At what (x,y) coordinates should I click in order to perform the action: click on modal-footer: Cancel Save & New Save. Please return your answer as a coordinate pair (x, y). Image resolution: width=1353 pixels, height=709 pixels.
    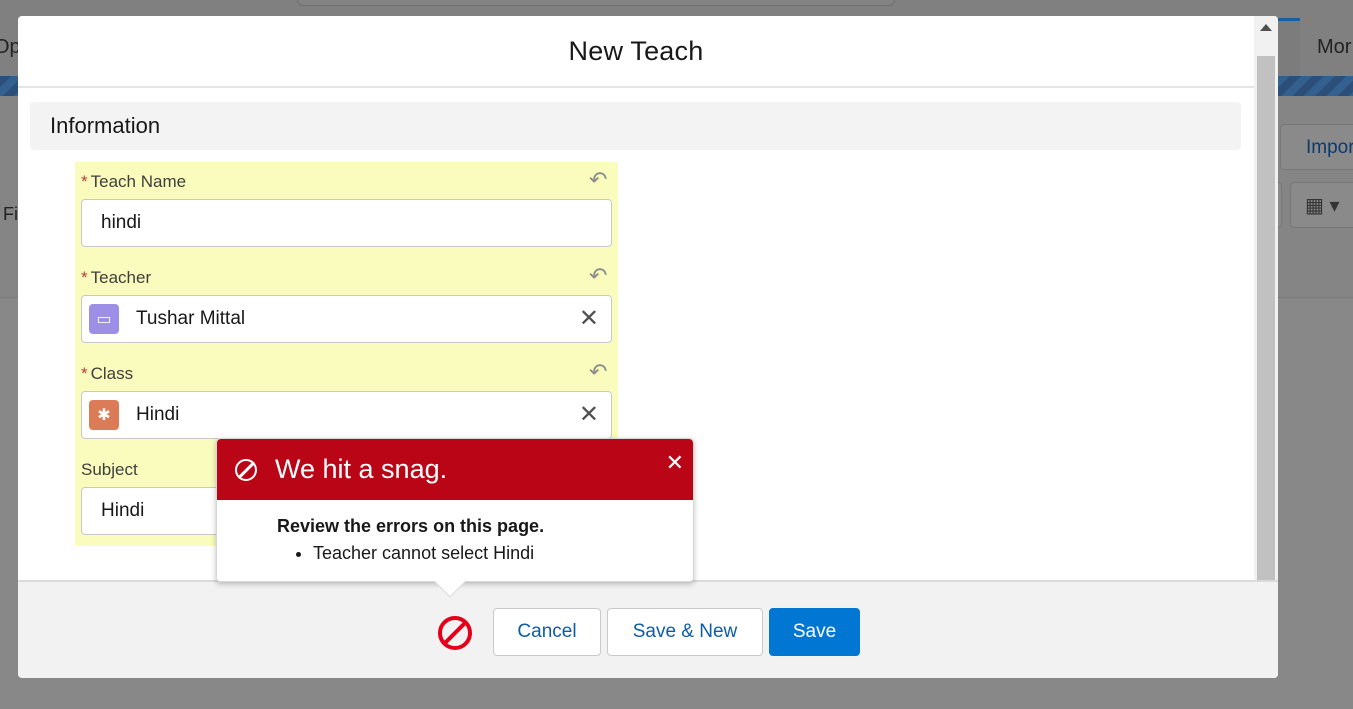
    Looking at the image, I should click on (648, 629).